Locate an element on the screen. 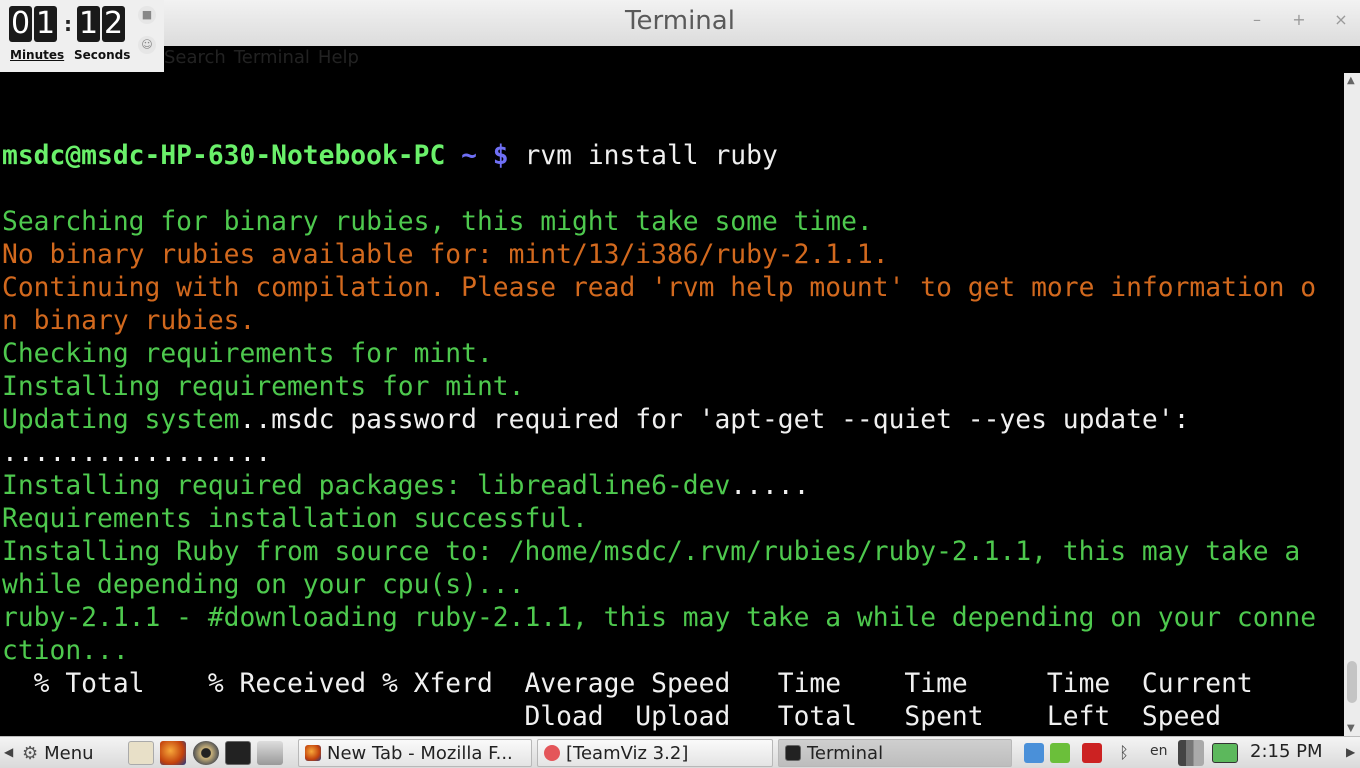 Image resolution: width=1360 pixels, height=768 pixels. prompt-command: rvm install ruby is located at coordinates (643, 156).